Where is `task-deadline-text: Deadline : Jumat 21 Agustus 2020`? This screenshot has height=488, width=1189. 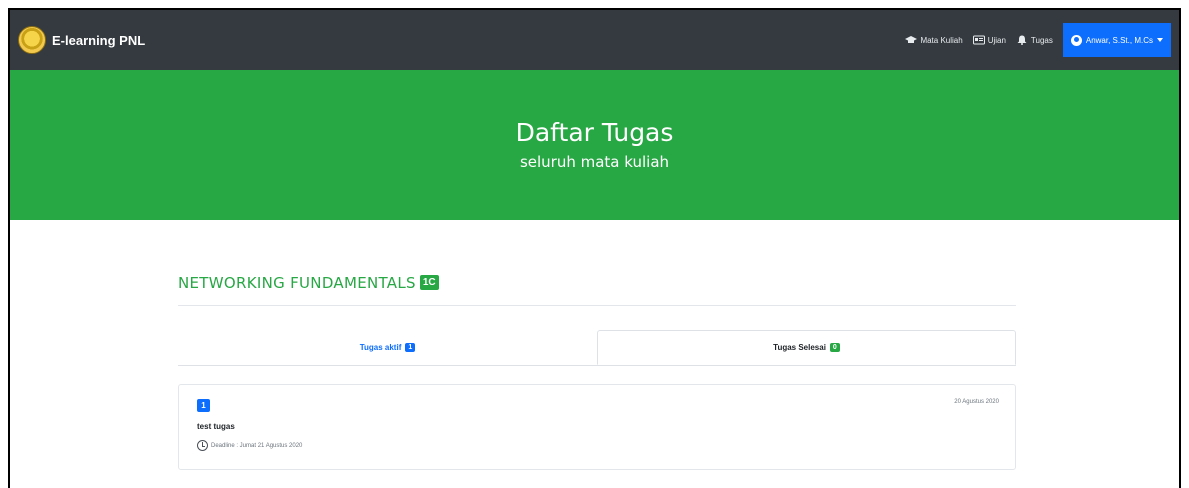 task-deadline-text: Deadline : Jumat 21 Agustus 2020 is located at coordinates (257, 445).